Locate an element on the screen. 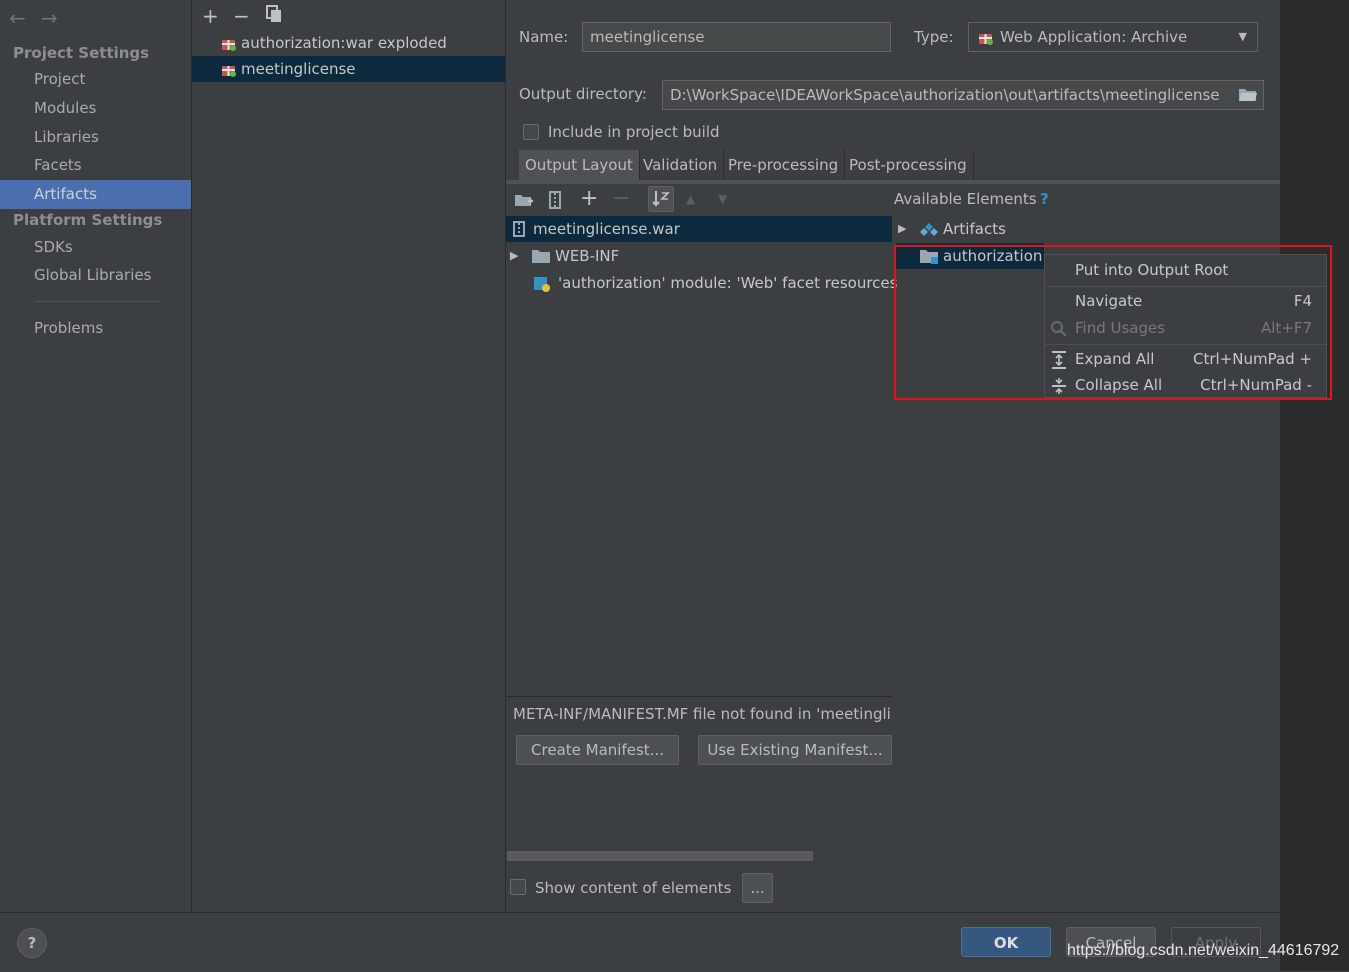  tab-pre-processing: Pre-processing is located at coordinates (784, 165).